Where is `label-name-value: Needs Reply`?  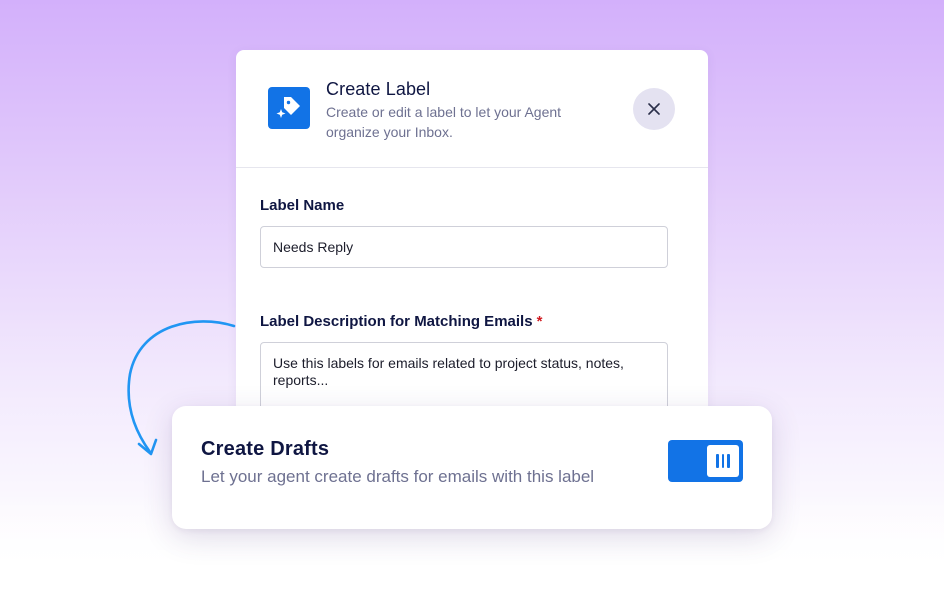 label-name-value: Needs Reply is located at coordinates (313, 247).